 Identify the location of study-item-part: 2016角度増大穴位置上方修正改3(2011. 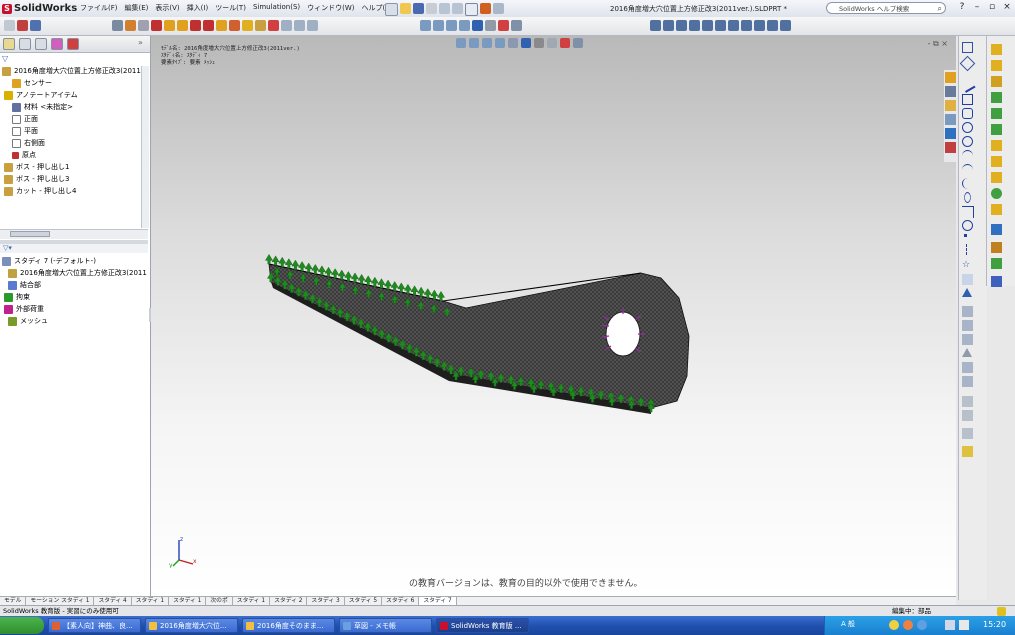
(77, 273).